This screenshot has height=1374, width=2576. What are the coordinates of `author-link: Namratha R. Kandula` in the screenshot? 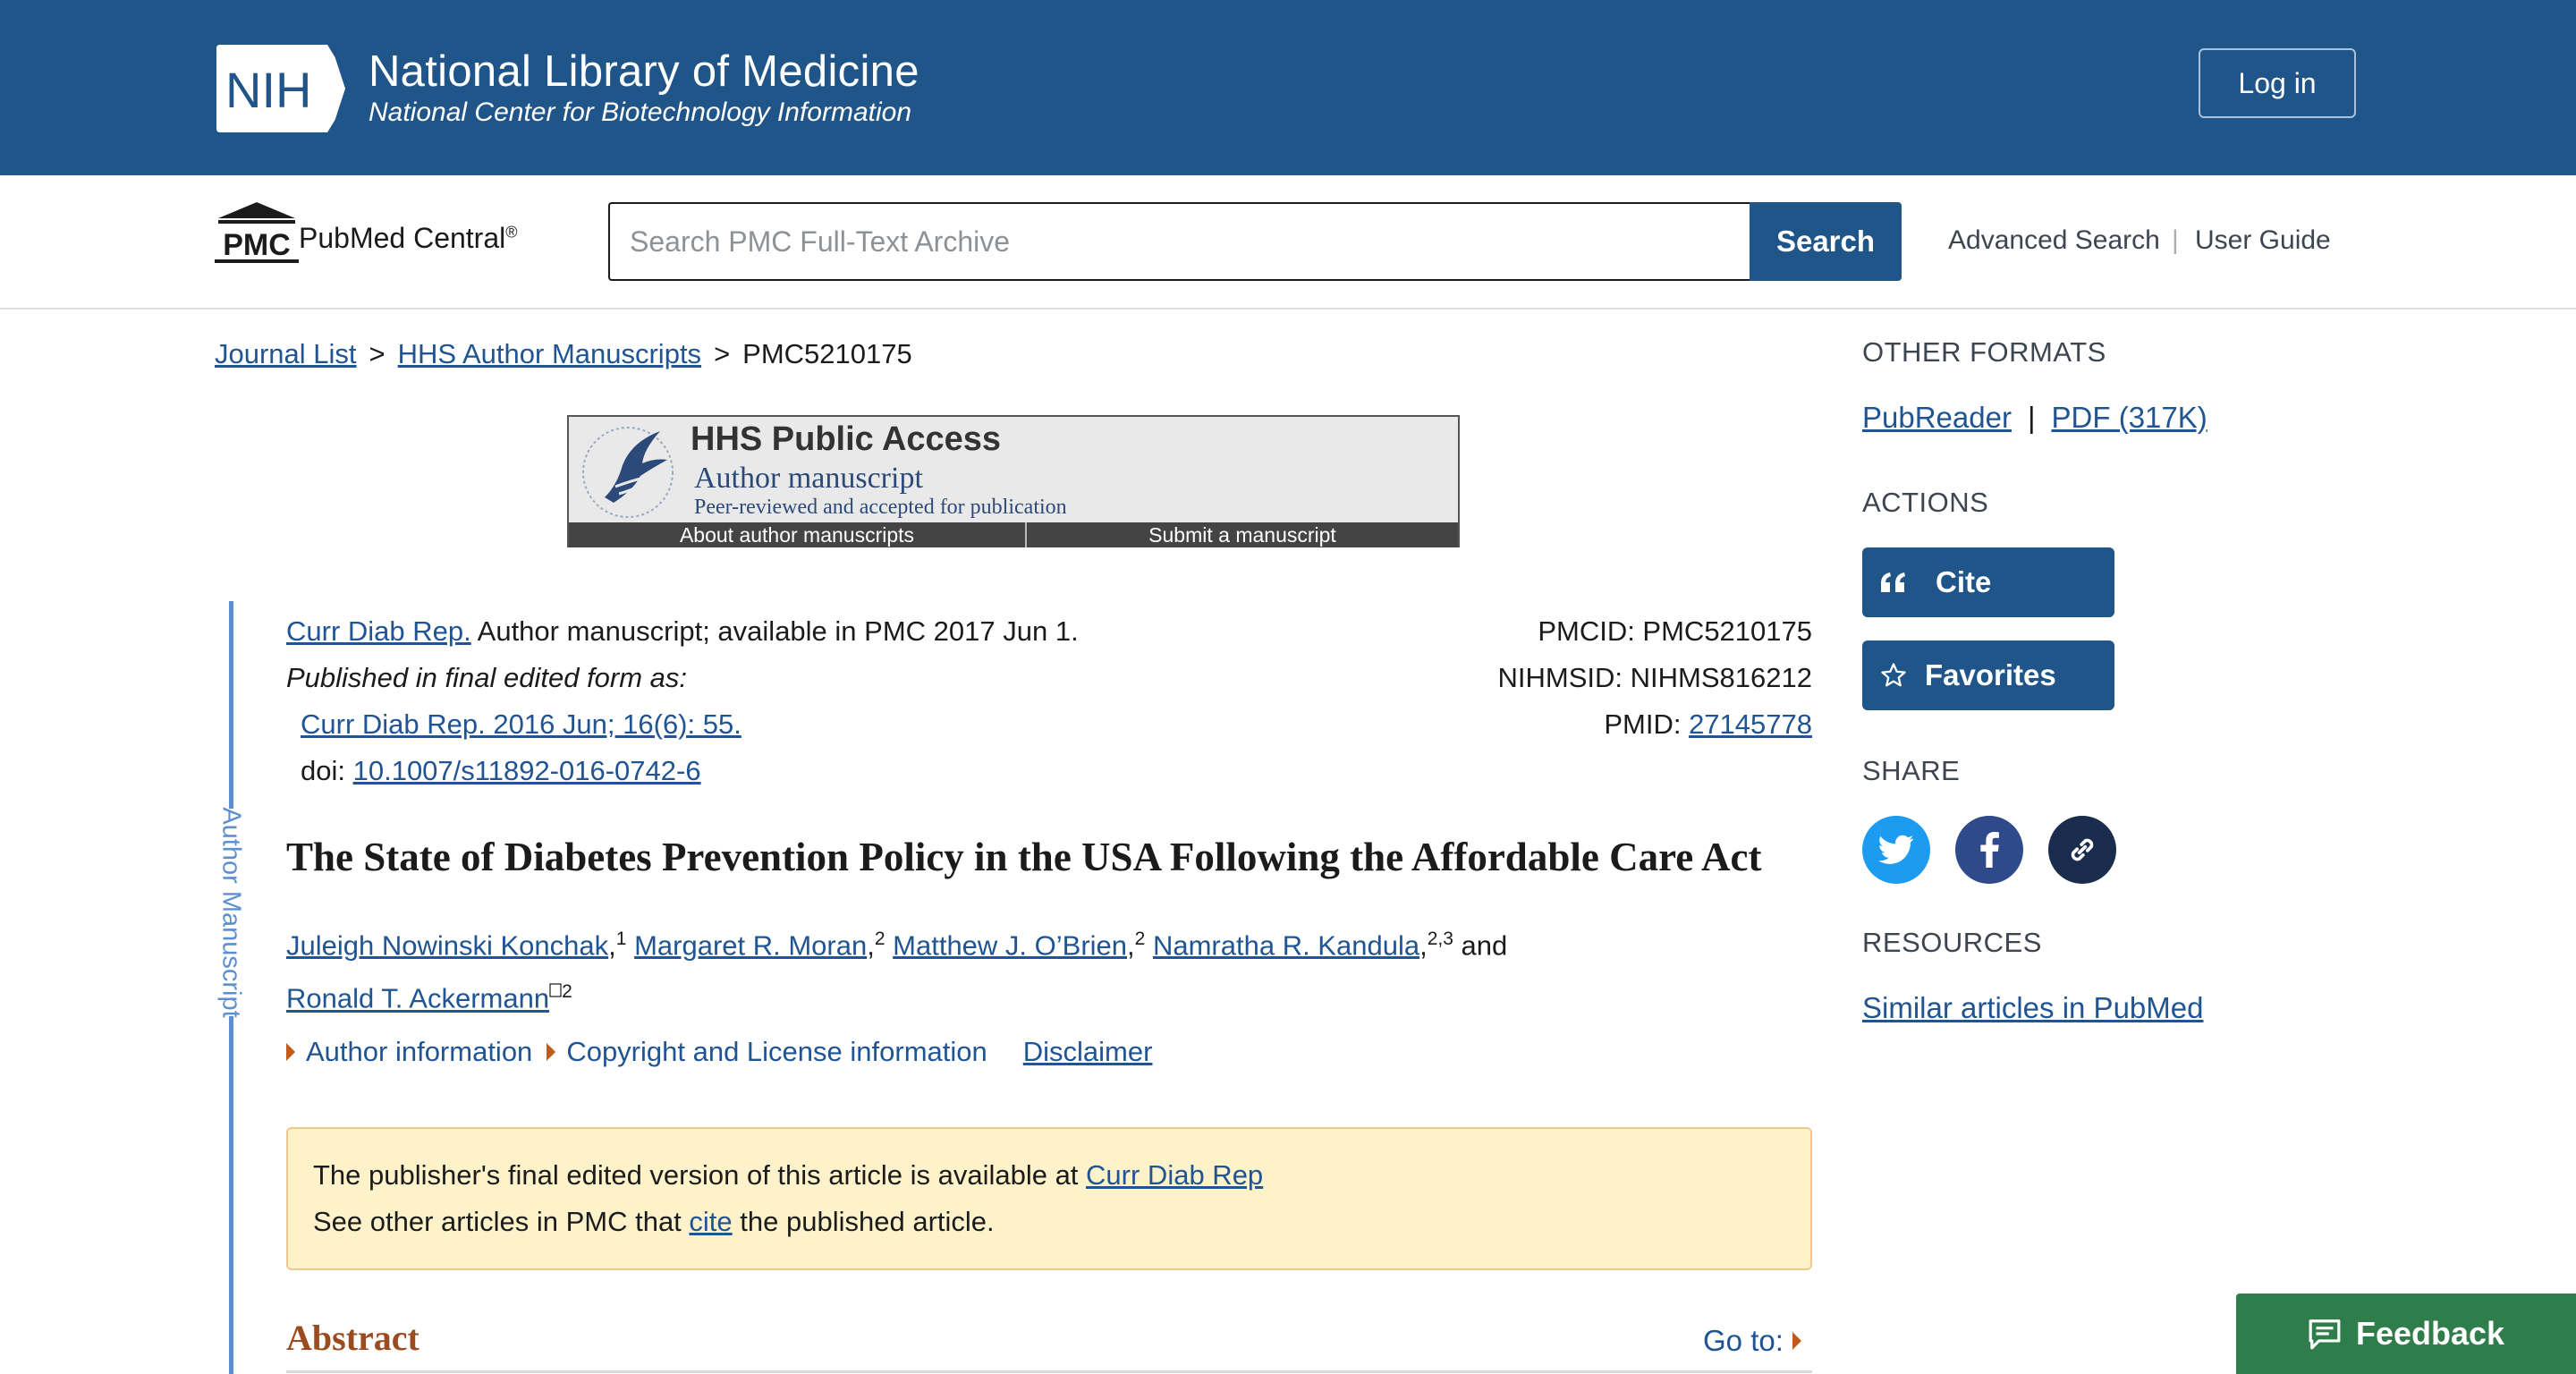 It's located at (1286, 945).